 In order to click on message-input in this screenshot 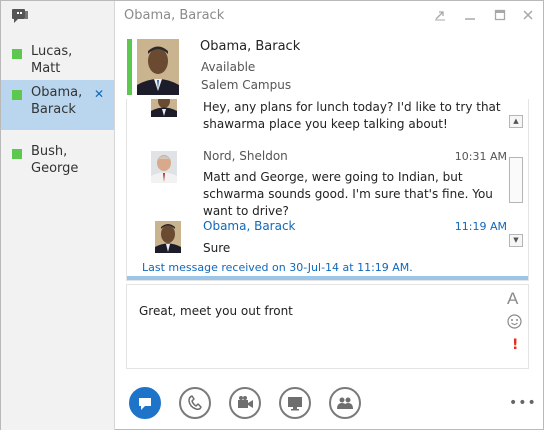, I will do `click(309, 311)`.